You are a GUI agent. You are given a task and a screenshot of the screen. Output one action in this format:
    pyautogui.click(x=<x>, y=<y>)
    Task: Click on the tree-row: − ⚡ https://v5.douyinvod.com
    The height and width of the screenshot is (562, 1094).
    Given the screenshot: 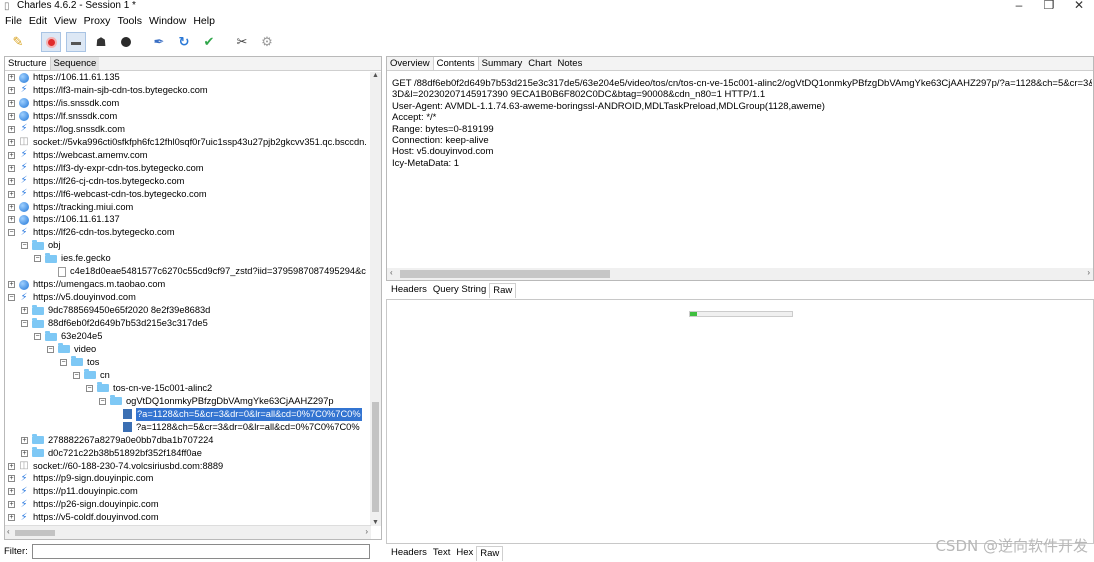 What is the action you would take?
    pyautogui.click(x=72, y=297)
    